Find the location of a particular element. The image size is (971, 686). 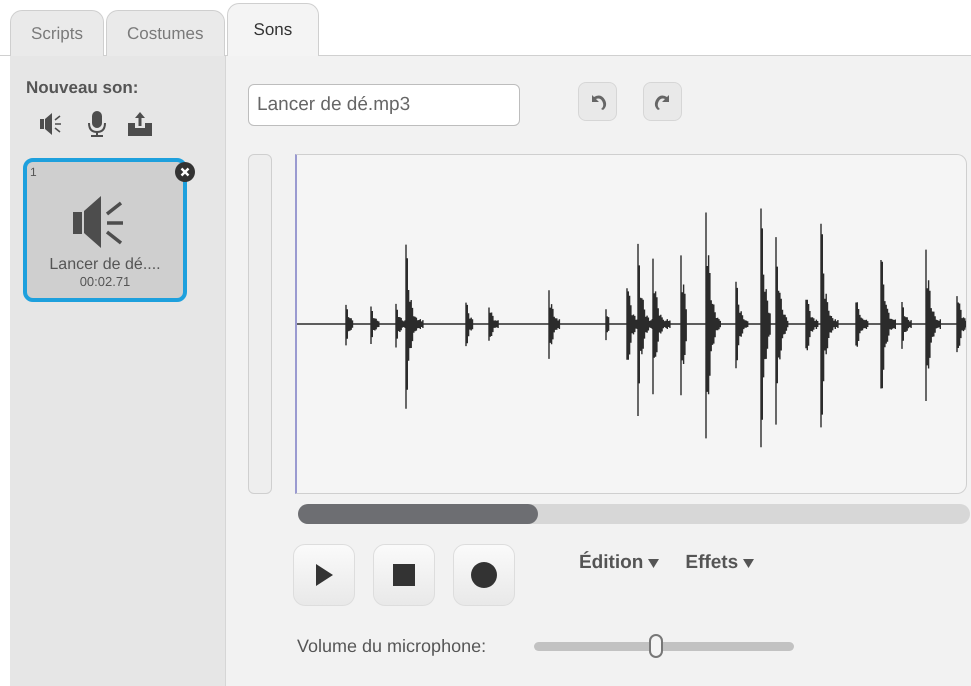

microphone-volume-label: Volume du microphone: is located at coordinates (391, 646).